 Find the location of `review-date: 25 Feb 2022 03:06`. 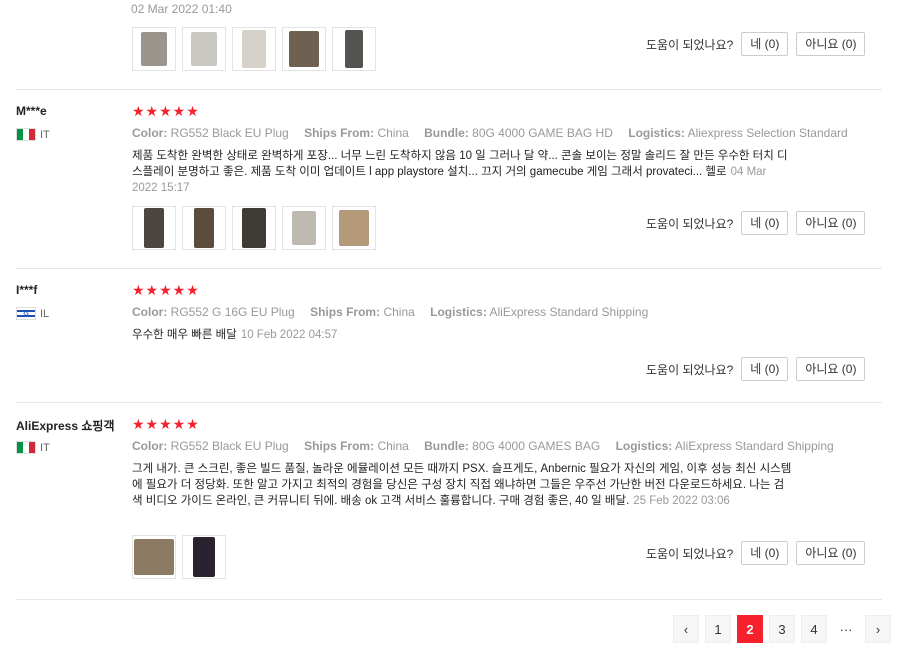

review-date: 25 Feb 2022 03:06 is located at coordinates (681, 501).